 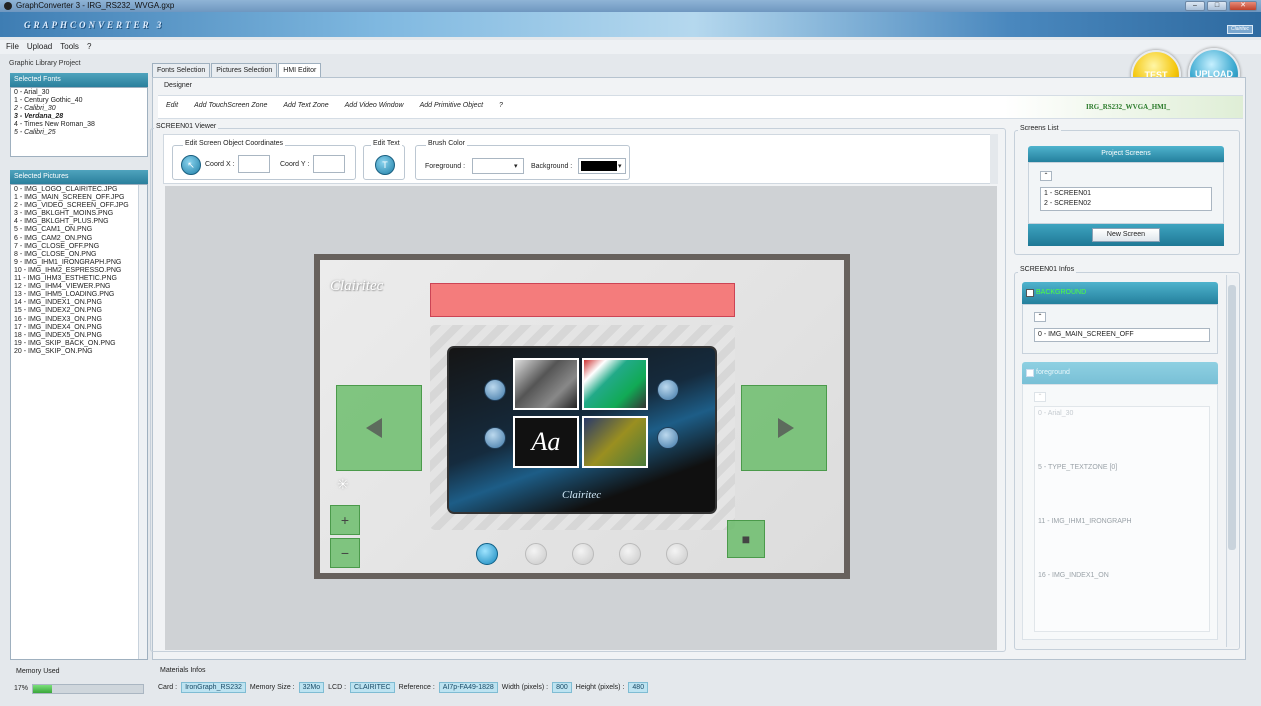 What do you see at coordinates (89, 47) in the screenshot?
I see `menu-help: ?` at bounding box center [89, 47].